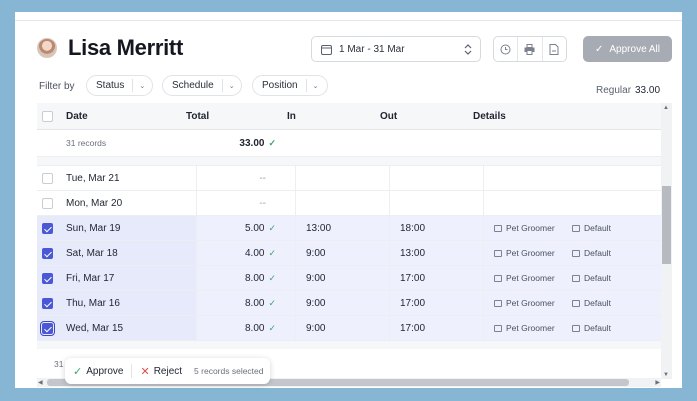 The height and width of the screenshot is (401, 697). I want to click on row-date: Wed, Mar 15, so click(129, 328).